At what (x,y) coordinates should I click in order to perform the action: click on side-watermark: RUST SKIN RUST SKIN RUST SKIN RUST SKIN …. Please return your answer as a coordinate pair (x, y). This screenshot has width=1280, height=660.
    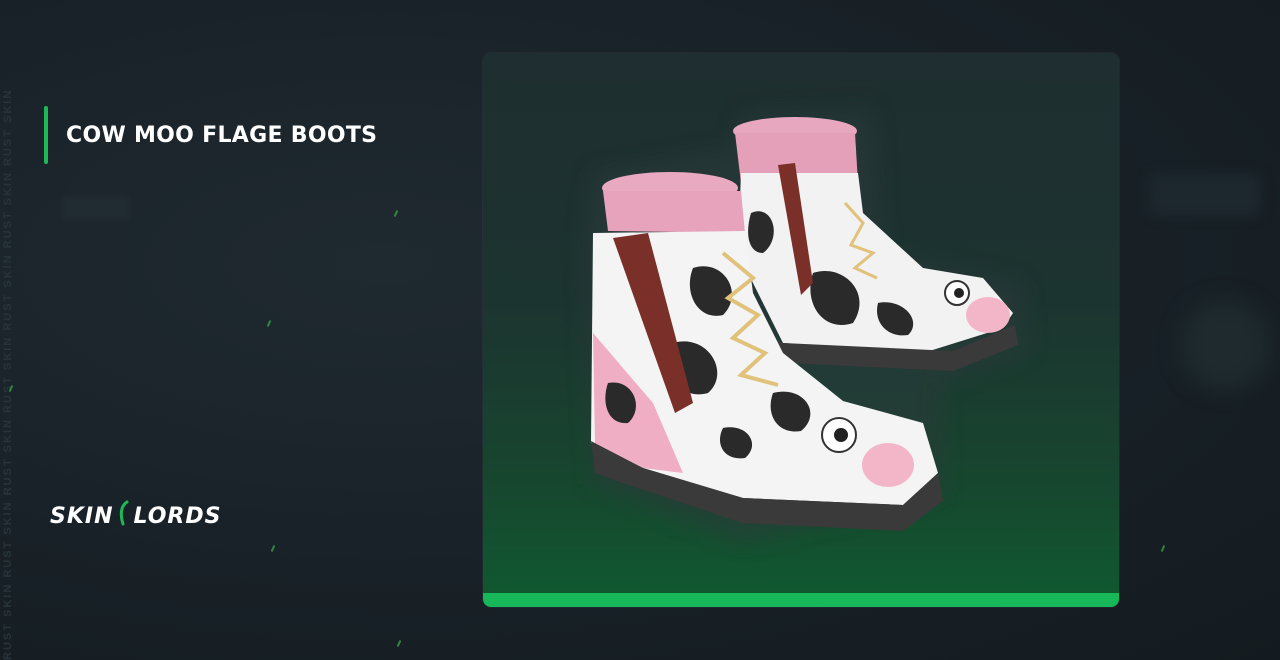
    Looking at the image, I should click on (8, 374).